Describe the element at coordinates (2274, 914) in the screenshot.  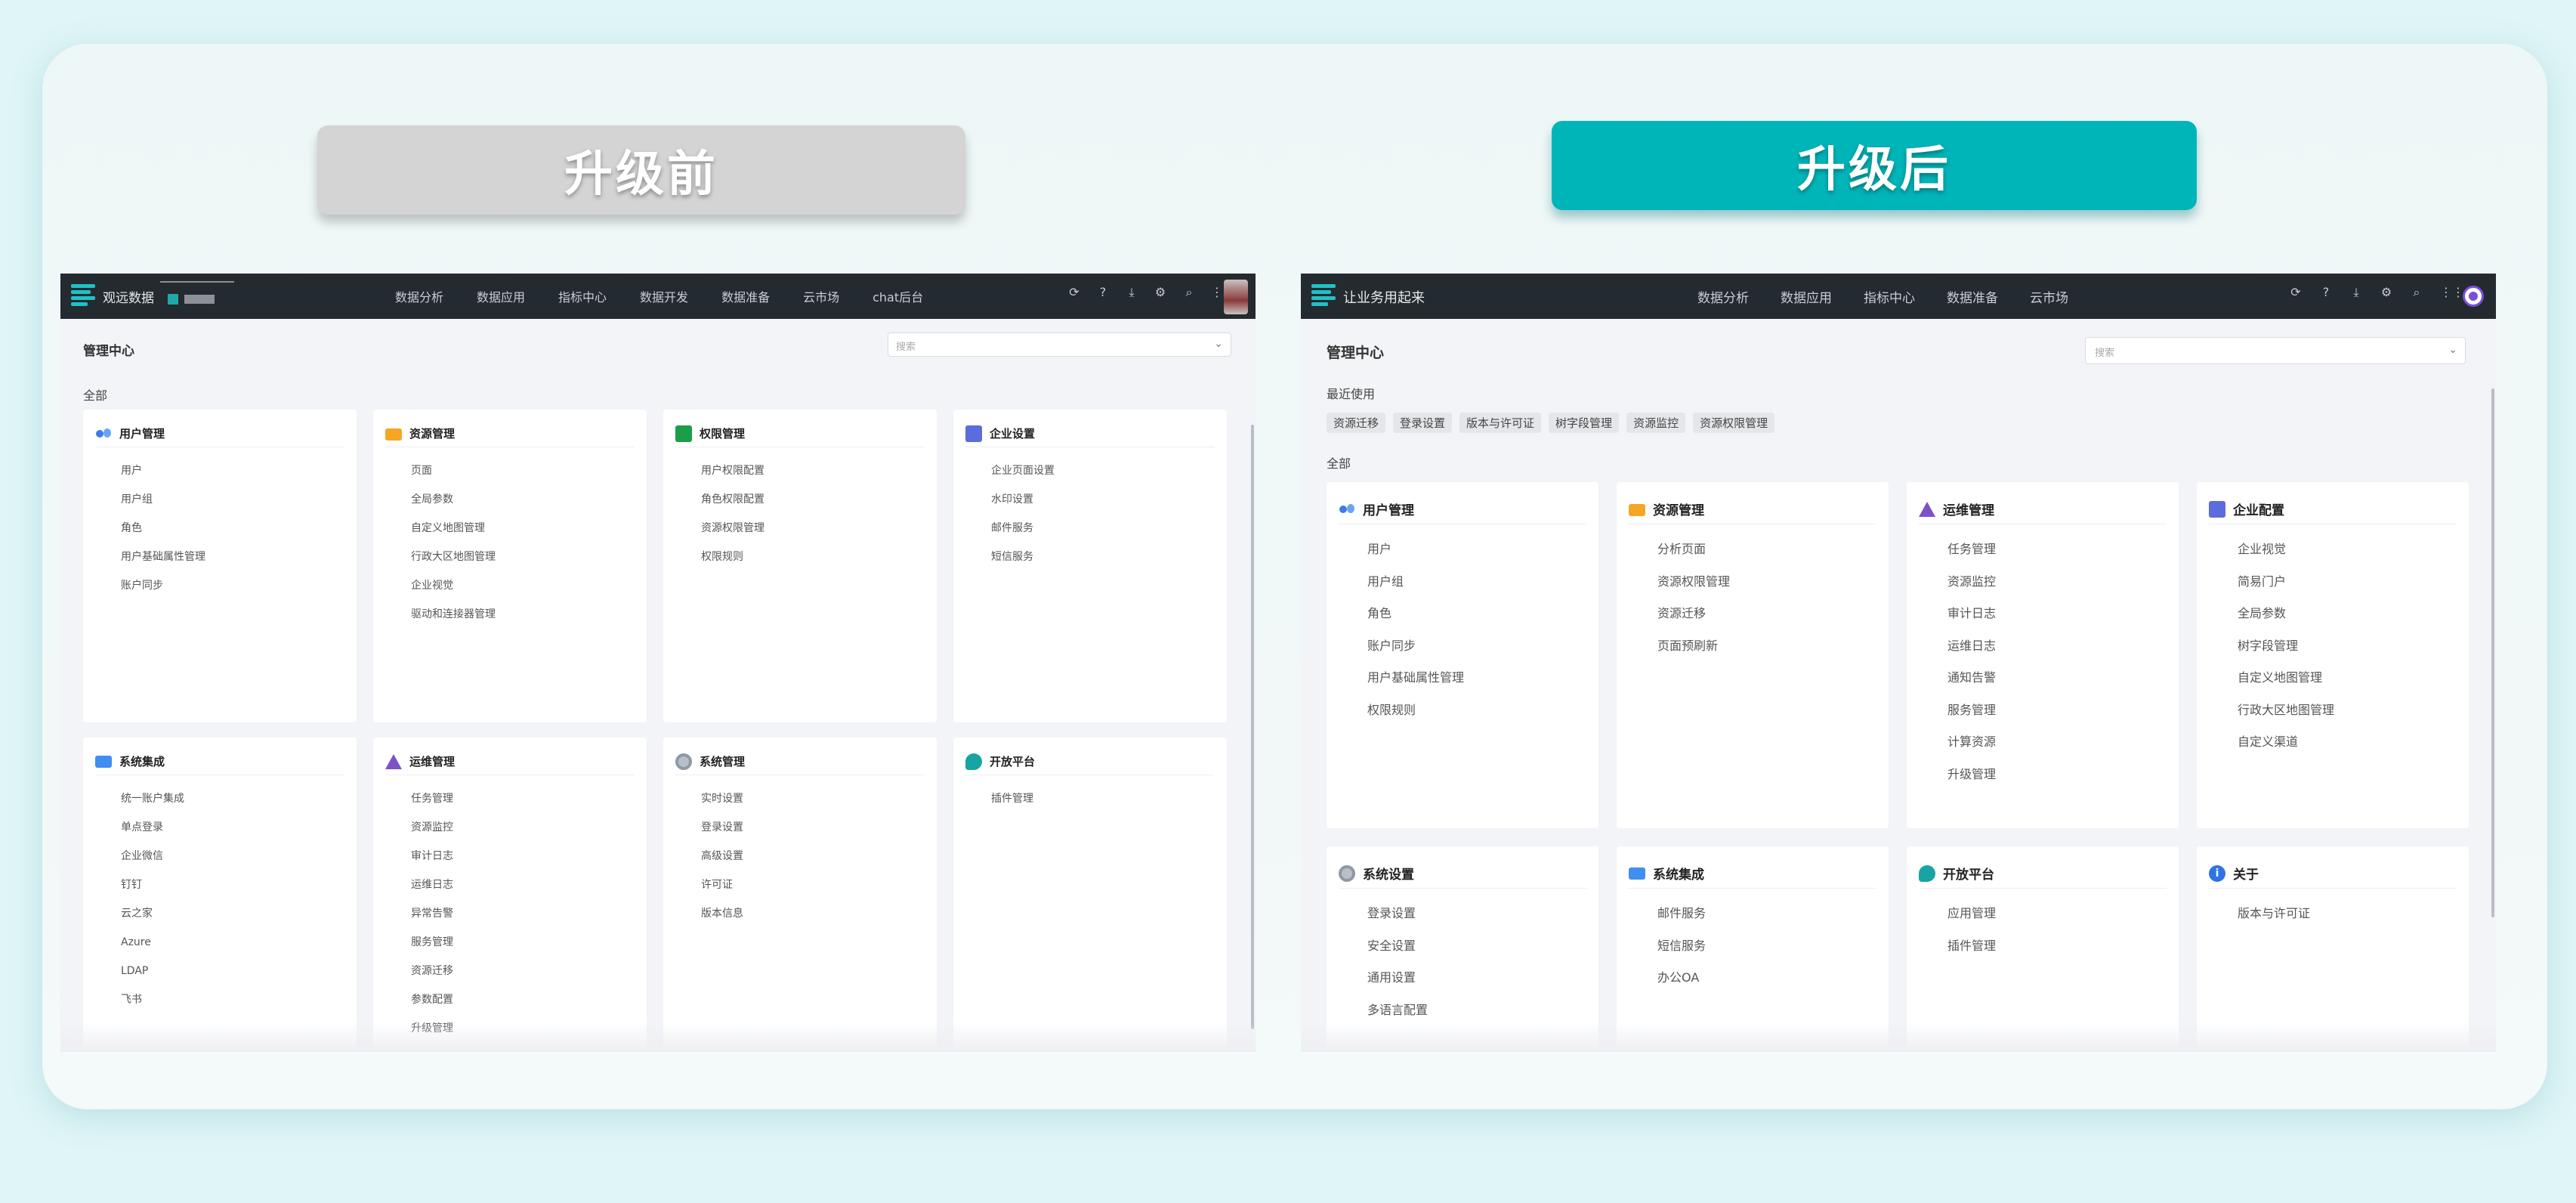
I see `menu-link: 版本与许可证` at that location.